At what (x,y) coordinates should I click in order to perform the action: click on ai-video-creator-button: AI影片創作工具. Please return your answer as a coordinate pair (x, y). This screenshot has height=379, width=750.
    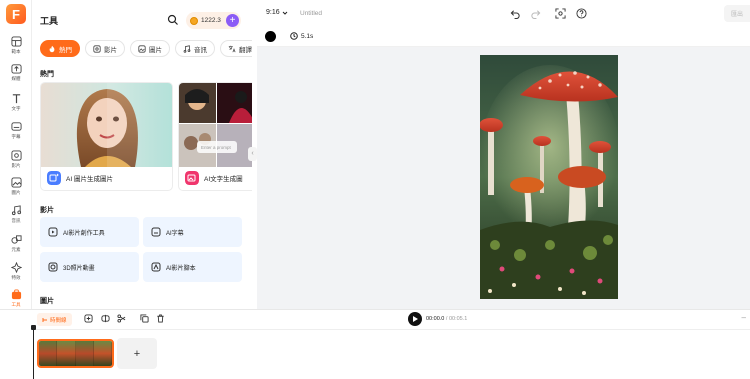
    Looking at the image, I should click on (89, 232).